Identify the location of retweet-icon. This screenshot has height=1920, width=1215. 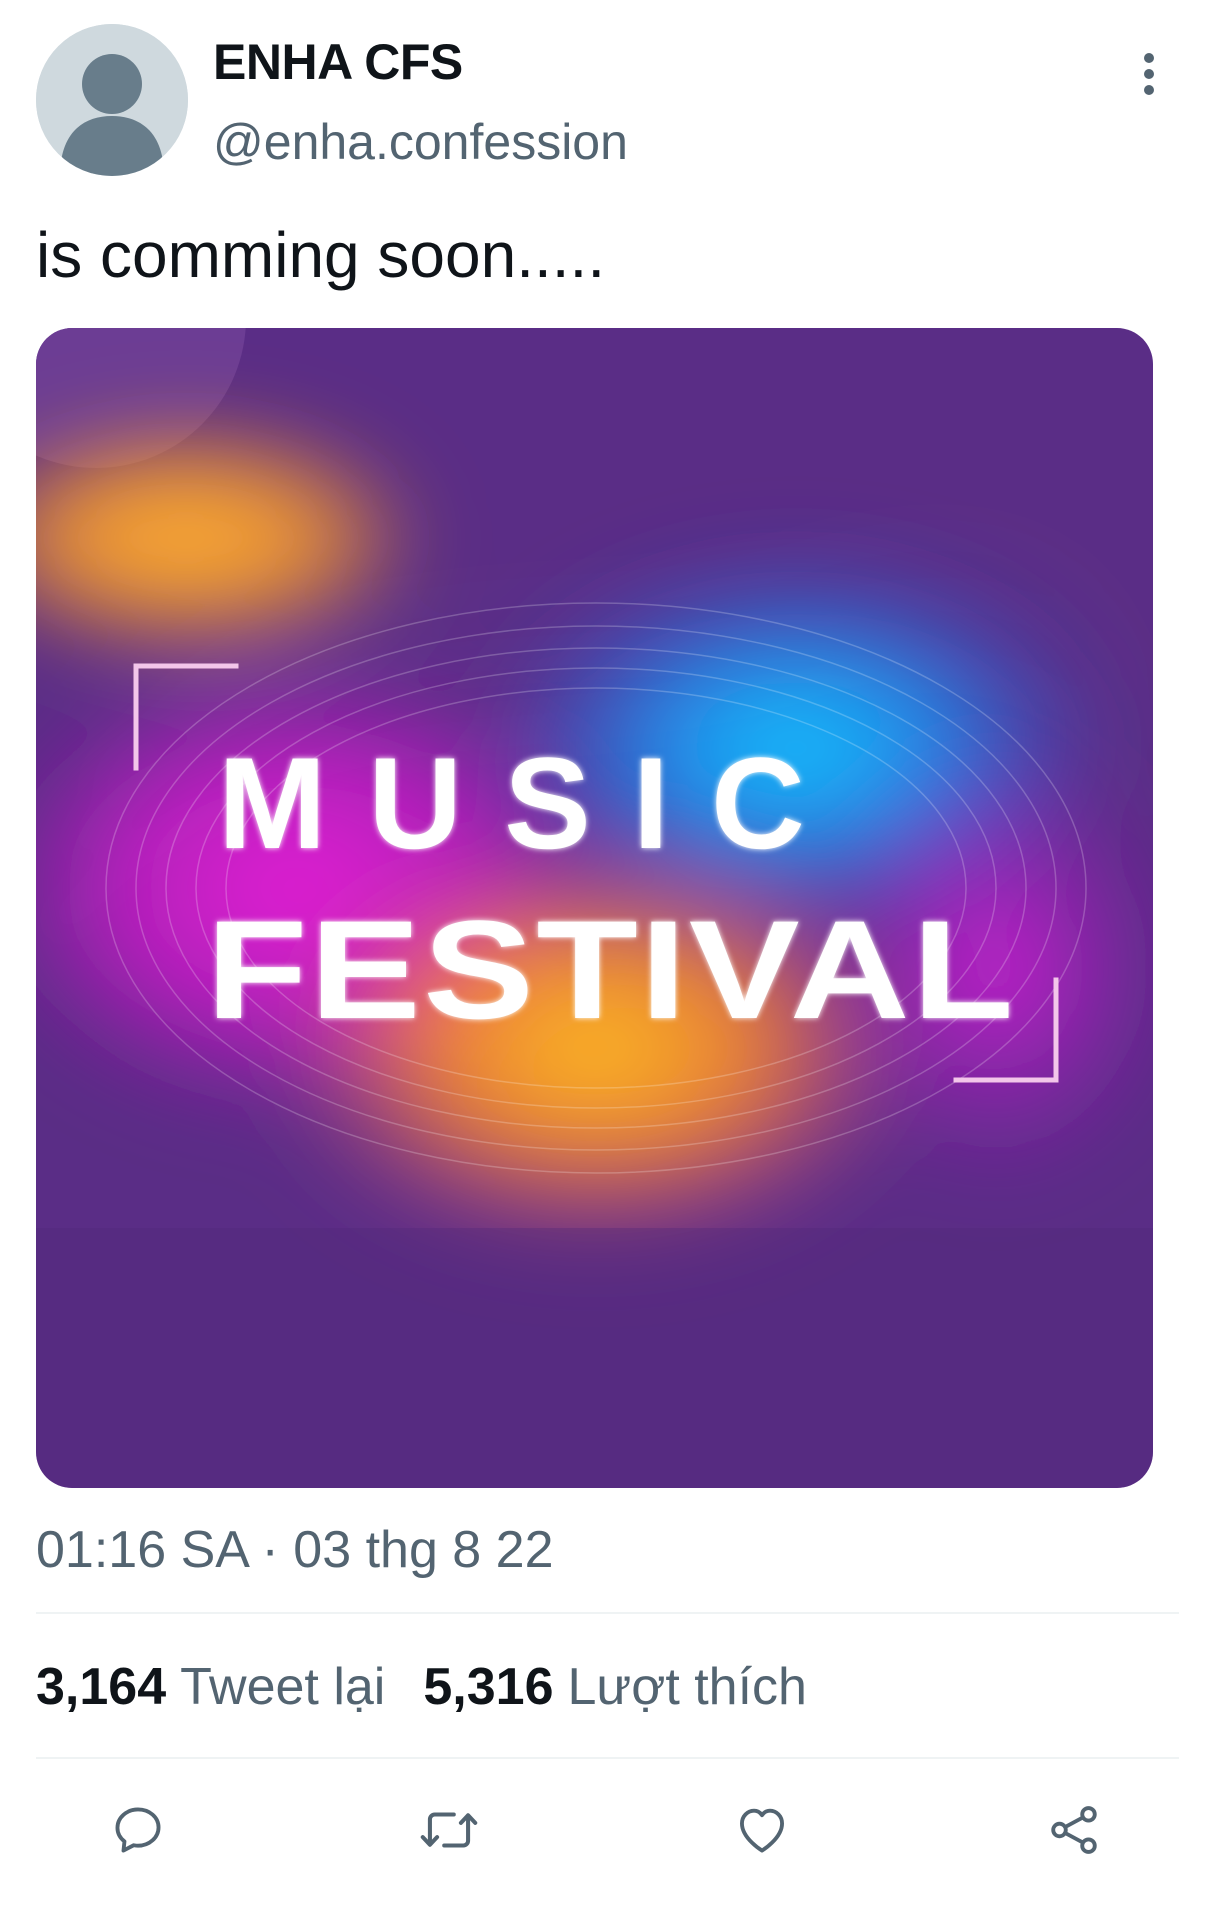
(449, 1830).